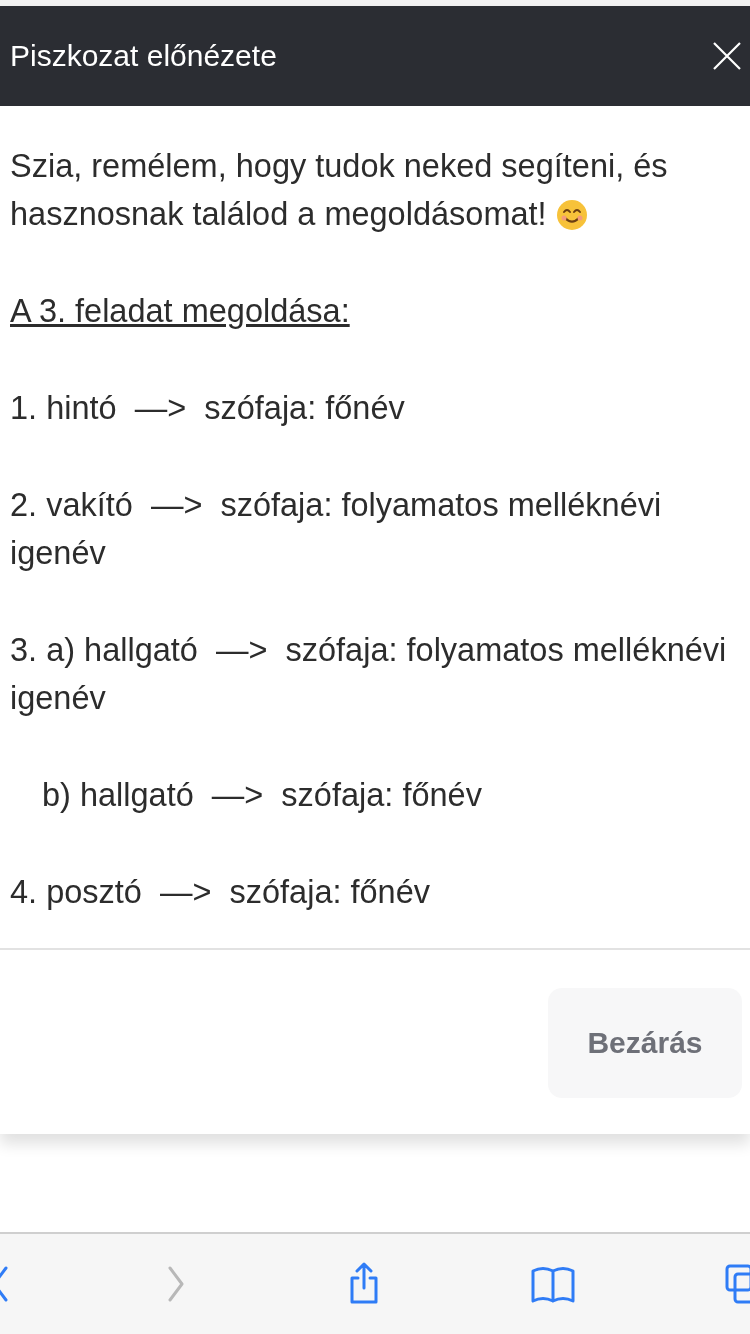 Image resolution: width=750 pixels, height=1334 pixels. What do you see at coordinates (339, 190) in the screenshot?
I see `greeting-text: Szia, remélem, hogy tudok neked segíteni, és hasznosnak találod a megoldásomat!` at bounding box center [339, 190].